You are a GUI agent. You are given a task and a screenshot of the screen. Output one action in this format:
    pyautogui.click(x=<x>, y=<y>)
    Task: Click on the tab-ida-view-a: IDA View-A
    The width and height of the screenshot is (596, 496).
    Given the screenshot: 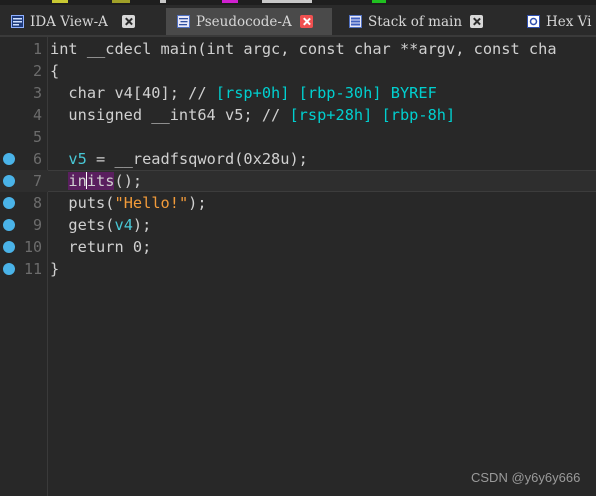 What is the action you would take?
    pyautogui.click(x=80, y=21)
    